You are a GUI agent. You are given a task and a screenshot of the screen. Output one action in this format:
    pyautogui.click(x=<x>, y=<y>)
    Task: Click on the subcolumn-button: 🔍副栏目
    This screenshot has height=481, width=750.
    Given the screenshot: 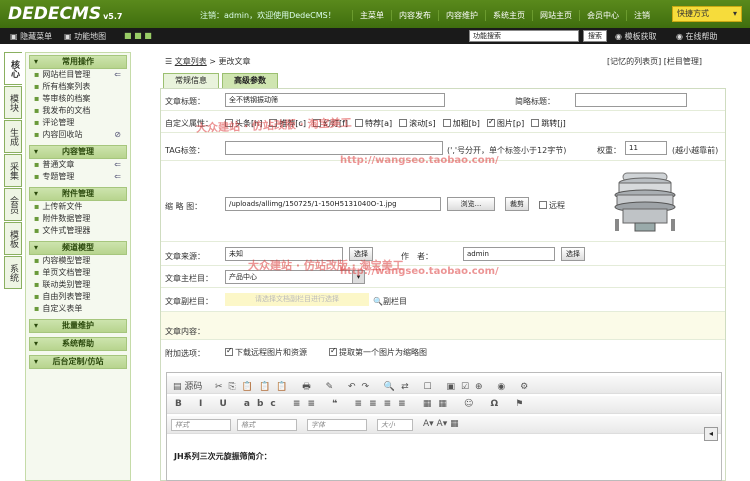 What is the action you would take?
    pyautogui.click(x=390, y=301)
    